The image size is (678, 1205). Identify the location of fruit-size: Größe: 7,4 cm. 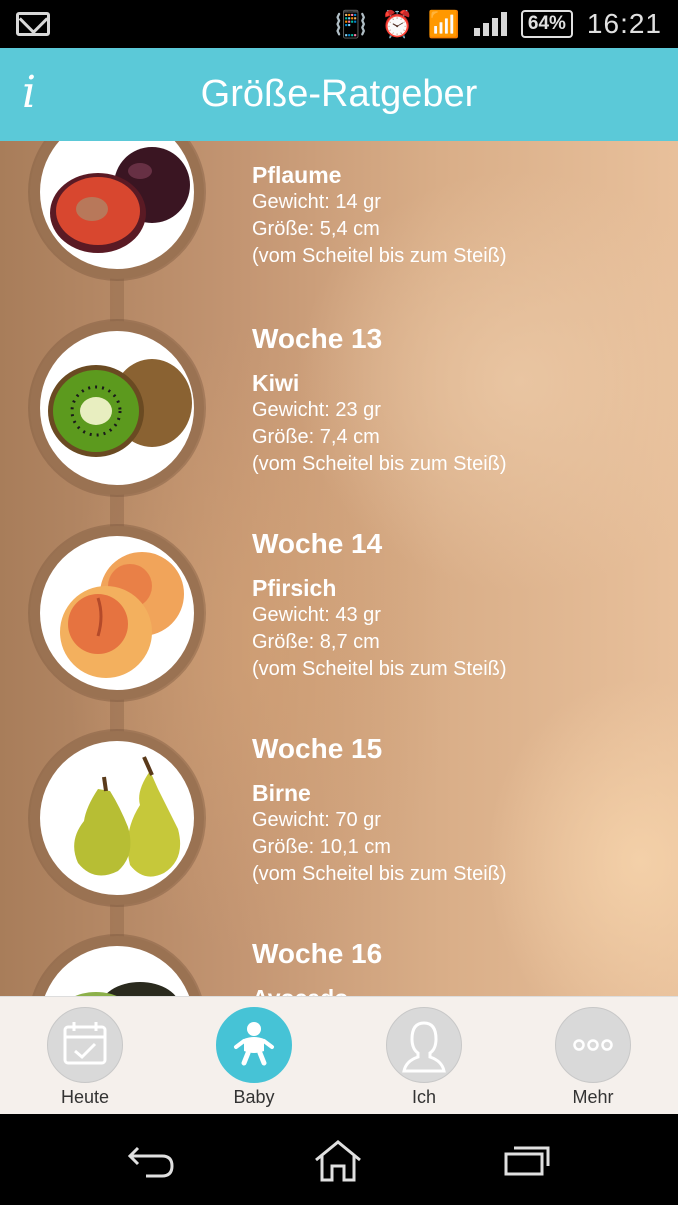
(316, 437).